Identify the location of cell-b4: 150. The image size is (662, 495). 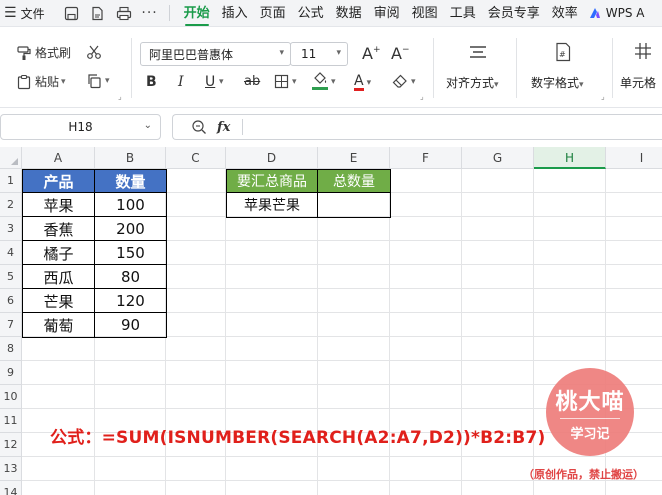
(130, 253).